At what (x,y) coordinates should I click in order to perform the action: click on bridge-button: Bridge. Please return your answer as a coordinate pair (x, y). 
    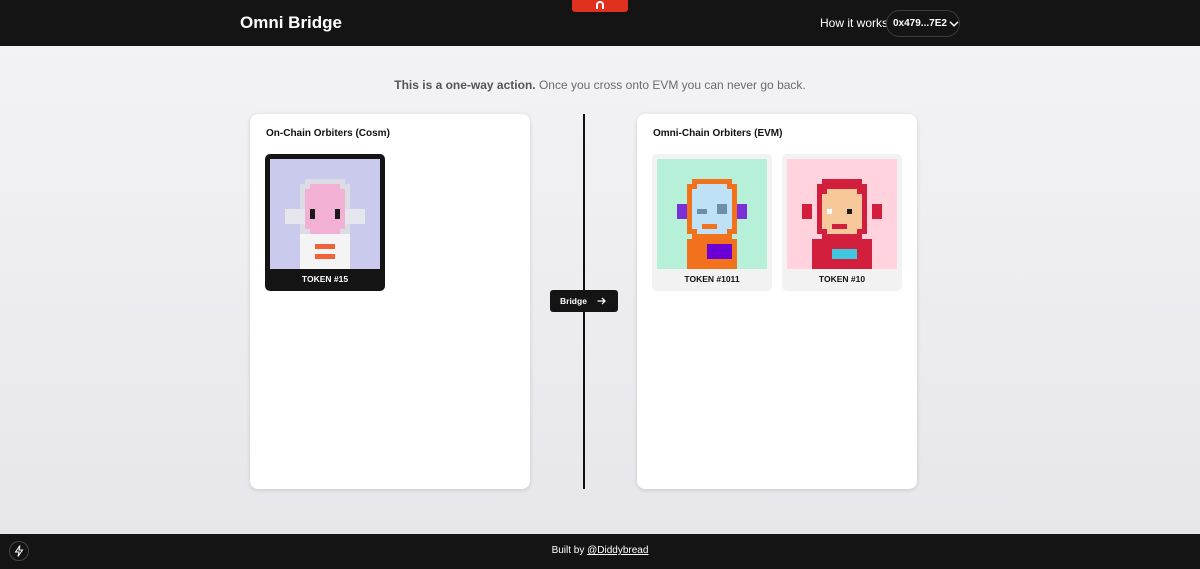
    Looking at the image, I should click on (584, 301).